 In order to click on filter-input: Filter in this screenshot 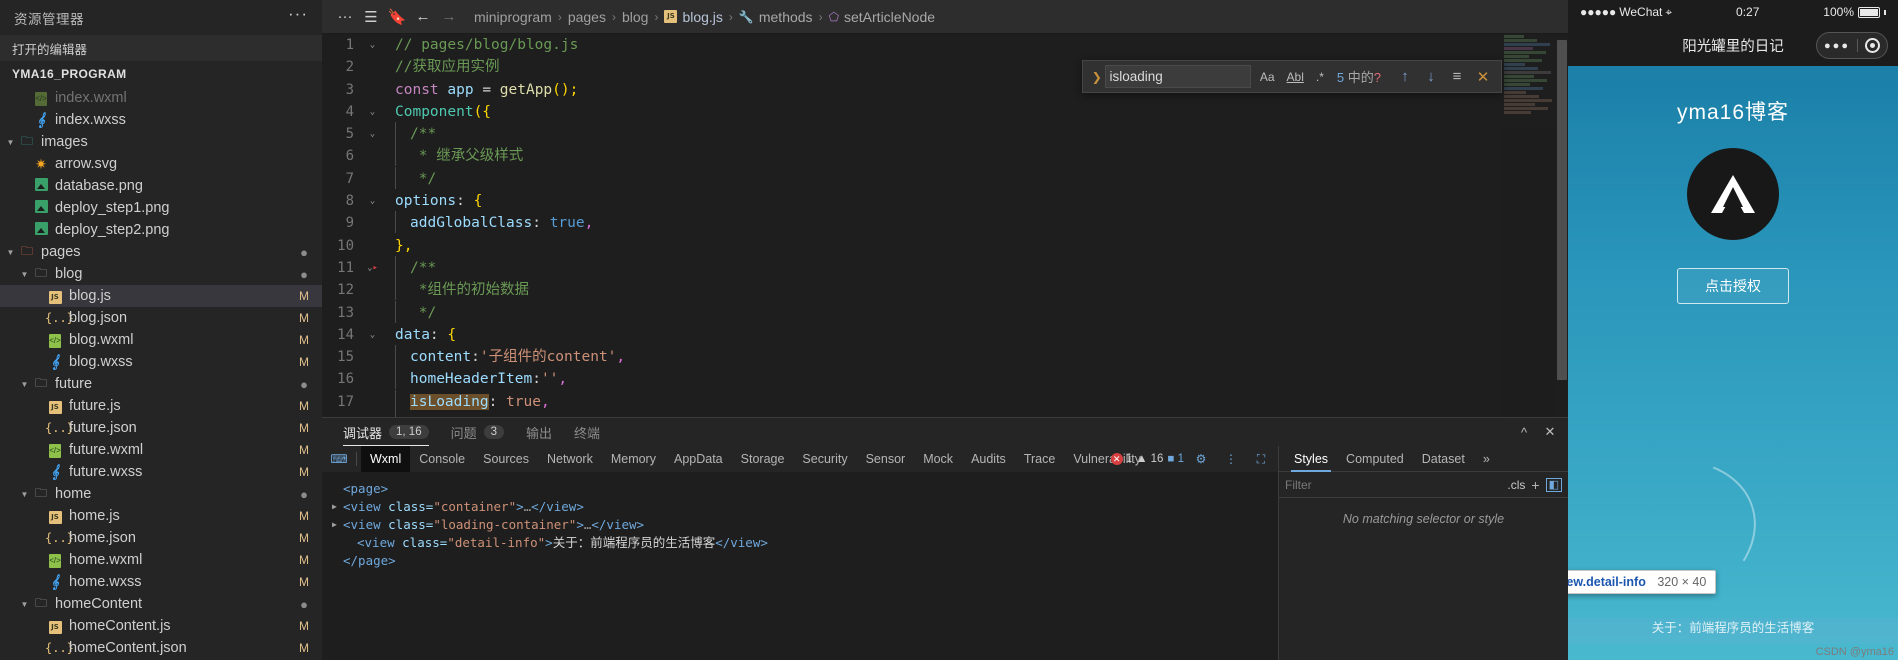, I will do `click(1393, 485)`.